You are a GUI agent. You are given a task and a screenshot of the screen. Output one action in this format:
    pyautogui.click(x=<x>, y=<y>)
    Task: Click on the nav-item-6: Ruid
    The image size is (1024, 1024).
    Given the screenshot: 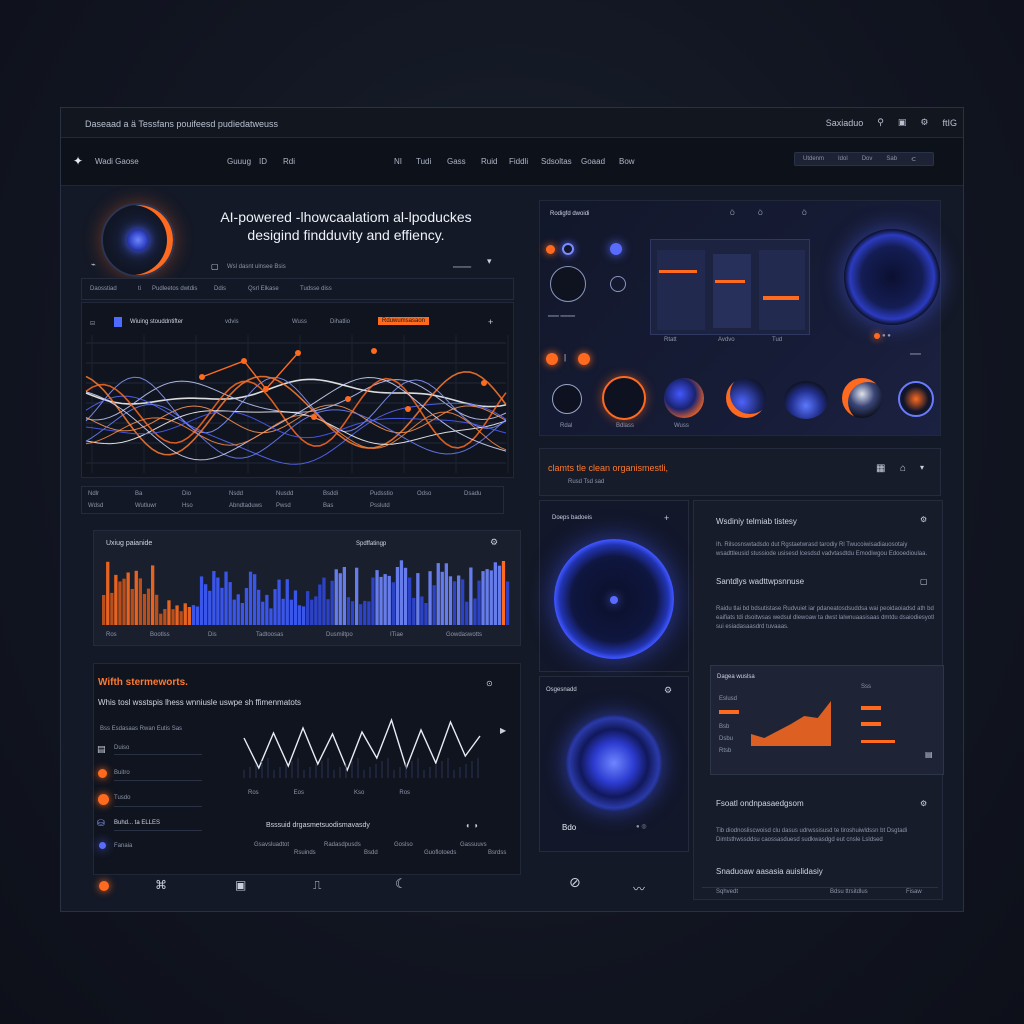 What is the action you would take?
    pyautogui.click(x=489, y=161)
    